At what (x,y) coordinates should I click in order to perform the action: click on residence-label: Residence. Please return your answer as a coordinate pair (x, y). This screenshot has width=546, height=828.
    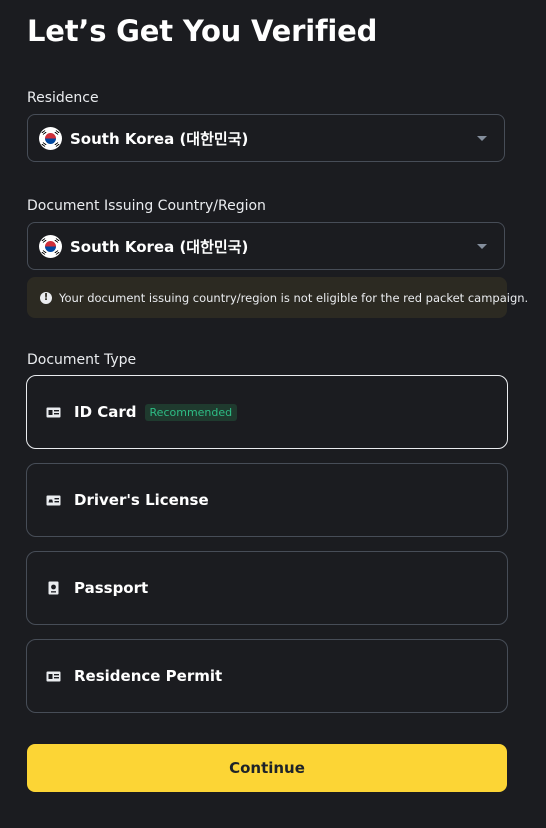
    Looking at the image, I should click on (63, 98).